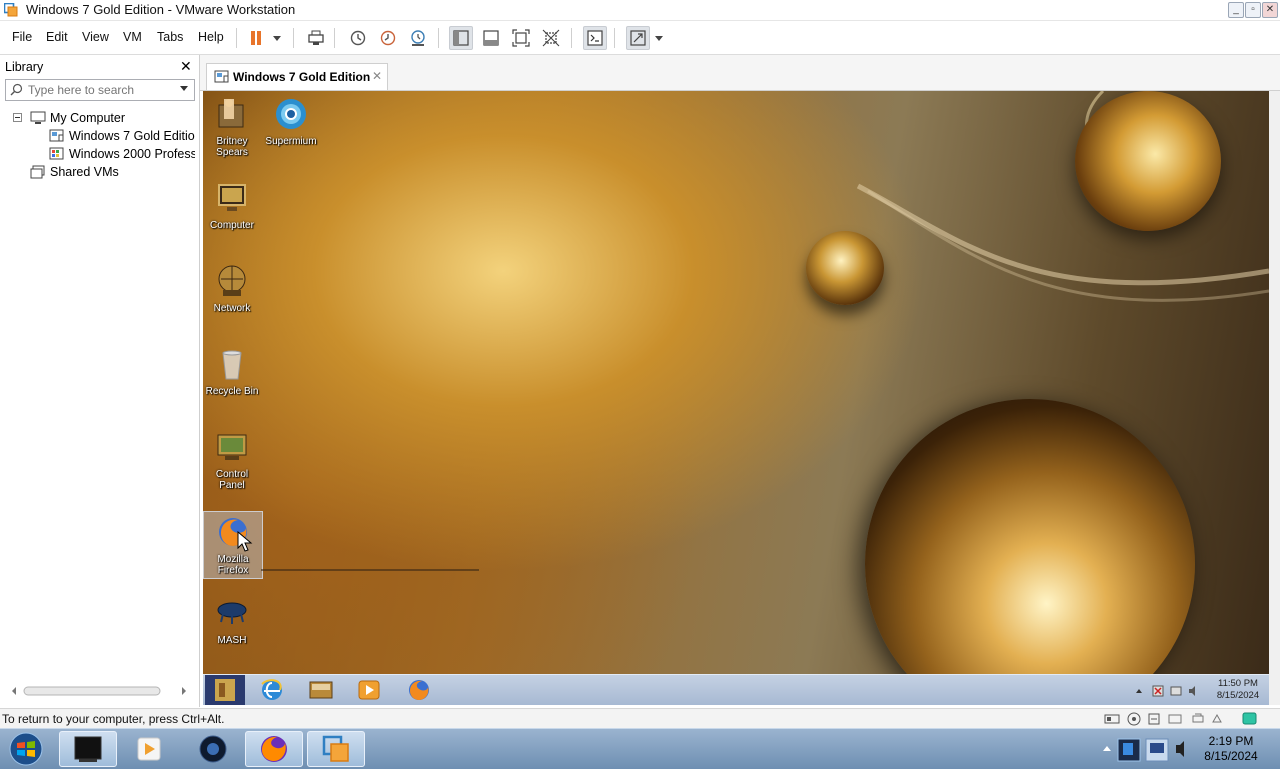  Describe the element at coordinates (57, 37) in the screenshot. I see `menu-edit: Edit` at that location.